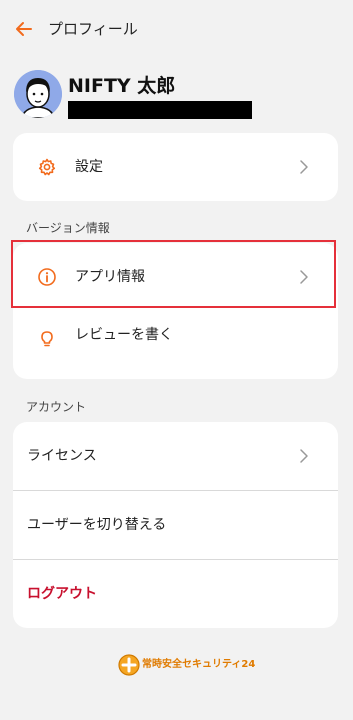 The image size is (353, 720). I want to click on avatar, so click(38, 94).